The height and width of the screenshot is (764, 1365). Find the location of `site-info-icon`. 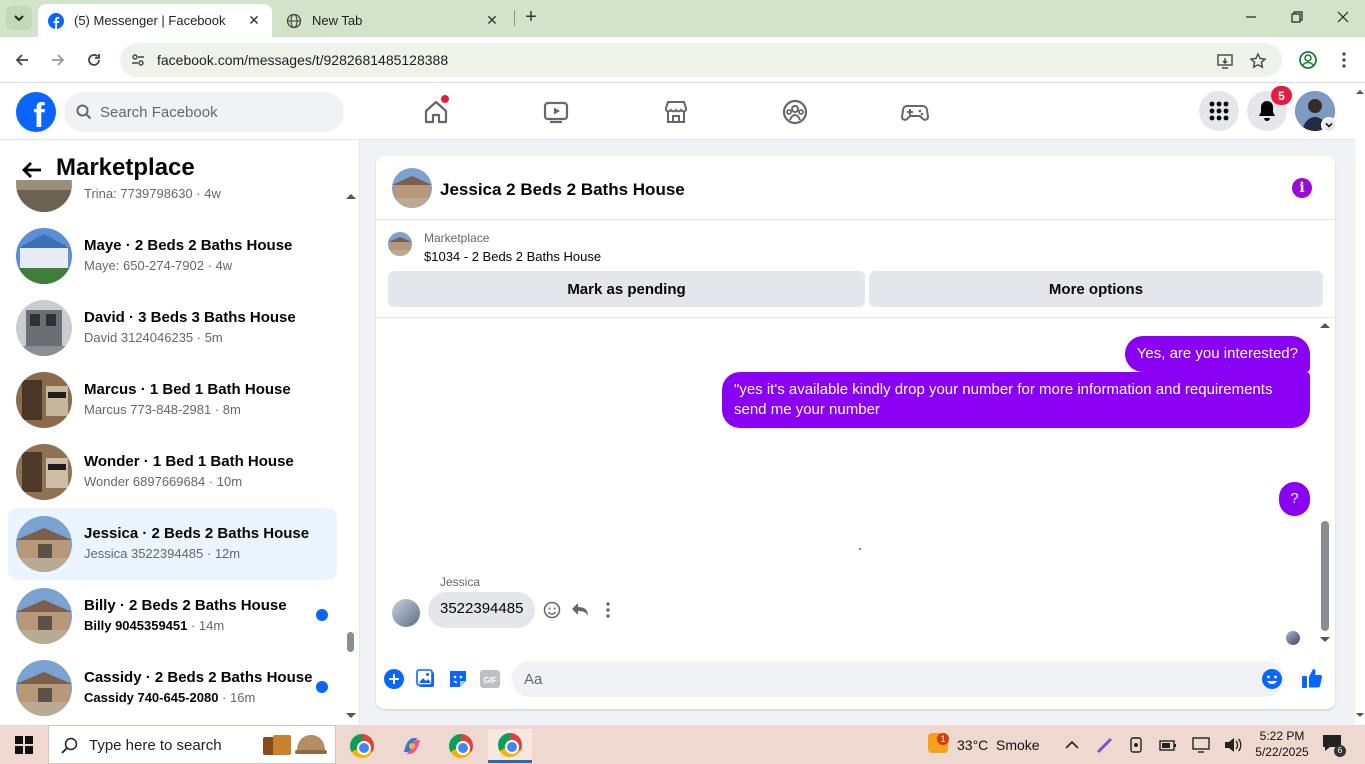

site-info-icon is located at coordinates (138, 60).